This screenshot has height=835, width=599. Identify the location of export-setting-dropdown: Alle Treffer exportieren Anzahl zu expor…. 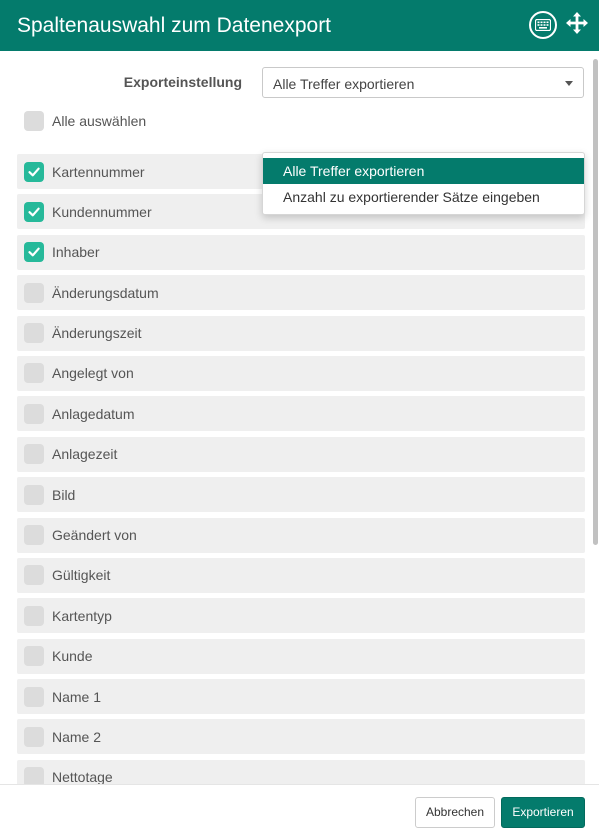
(423, 183).